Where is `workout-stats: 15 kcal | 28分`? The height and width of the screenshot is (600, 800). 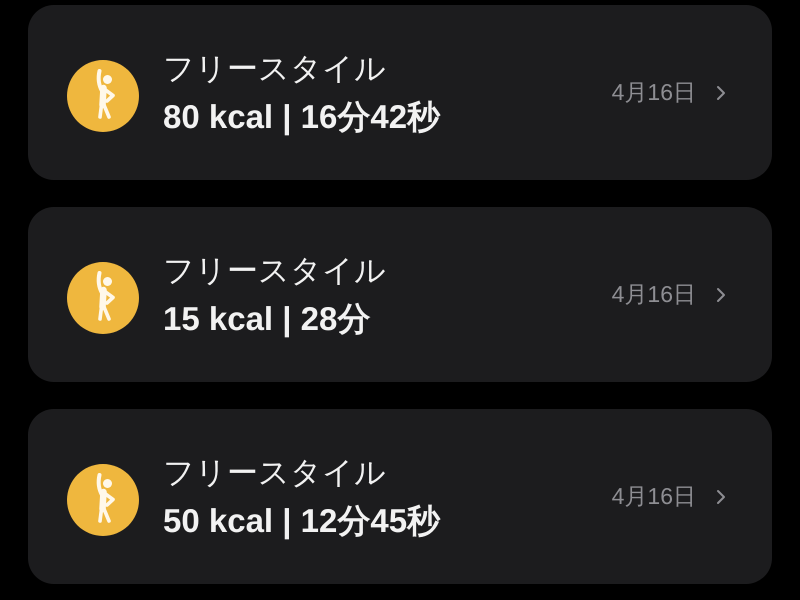 workout-stats: 15 kcal | 28分 is located at coordinates (266, 318).